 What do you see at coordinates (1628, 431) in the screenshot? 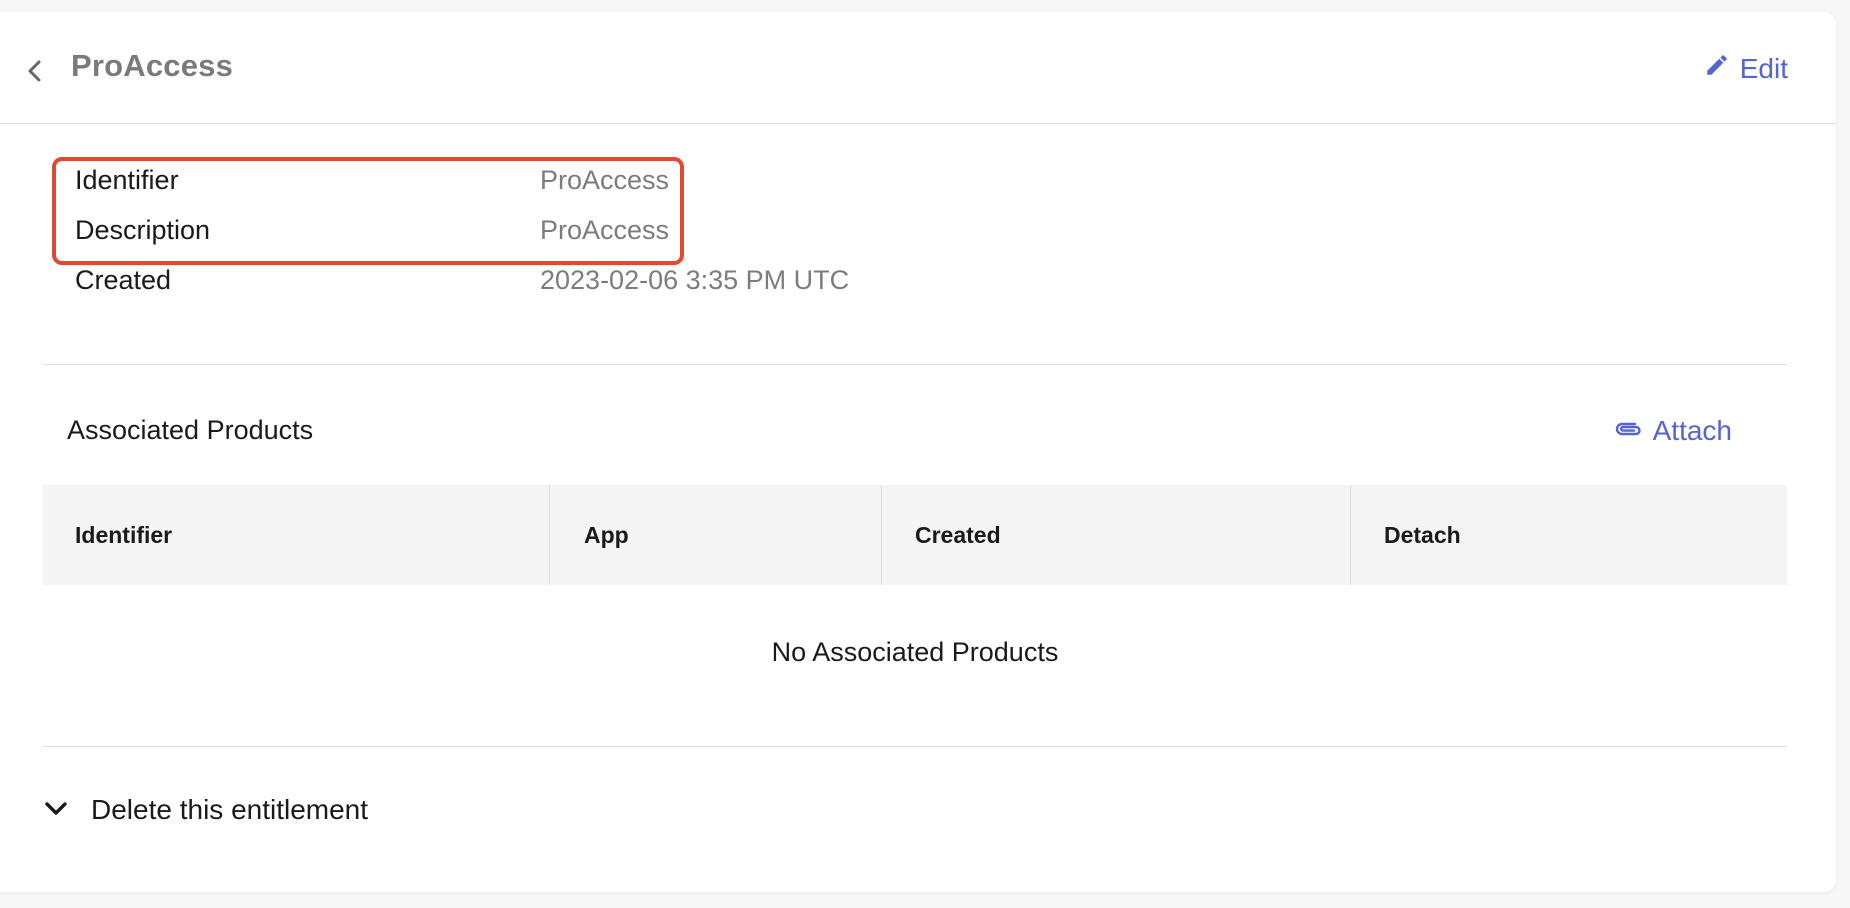
I see `paperclip-icon` at bounding box center [1628, 431].